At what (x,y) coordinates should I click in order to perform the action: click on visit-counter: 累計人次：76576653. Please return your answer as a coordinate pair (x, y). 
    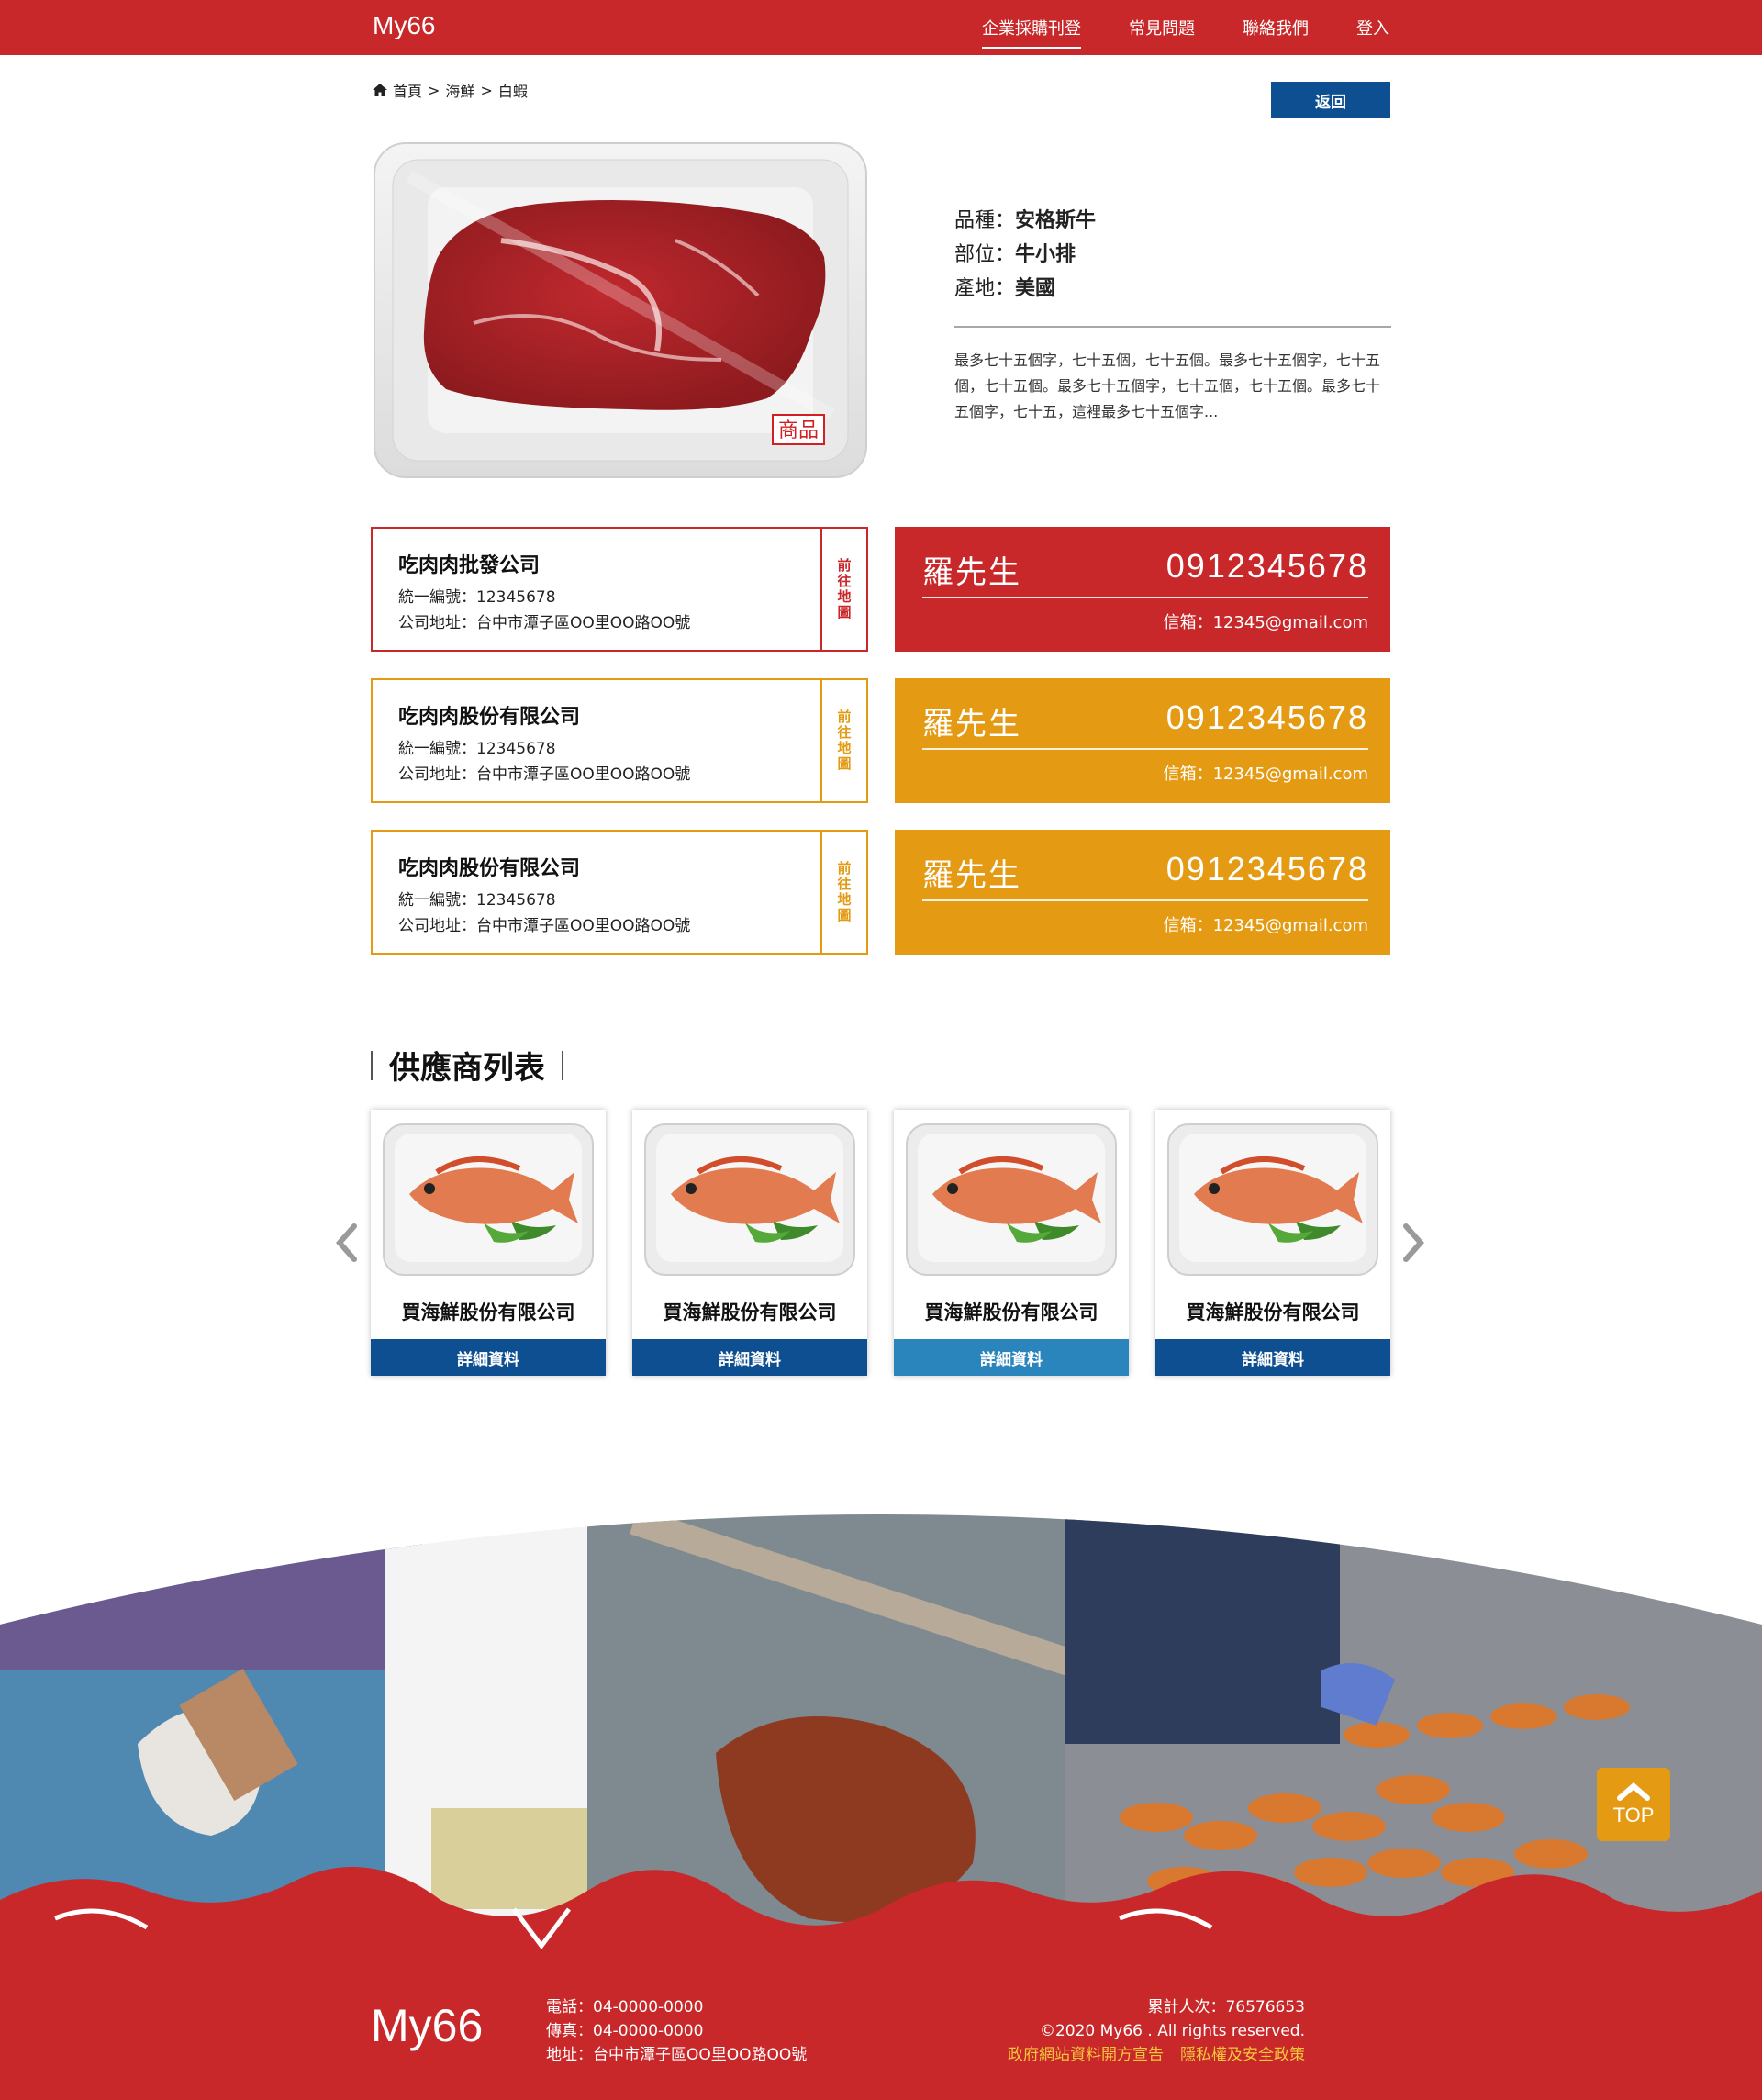
    Looking at the image, I should click on (1226, 2007).